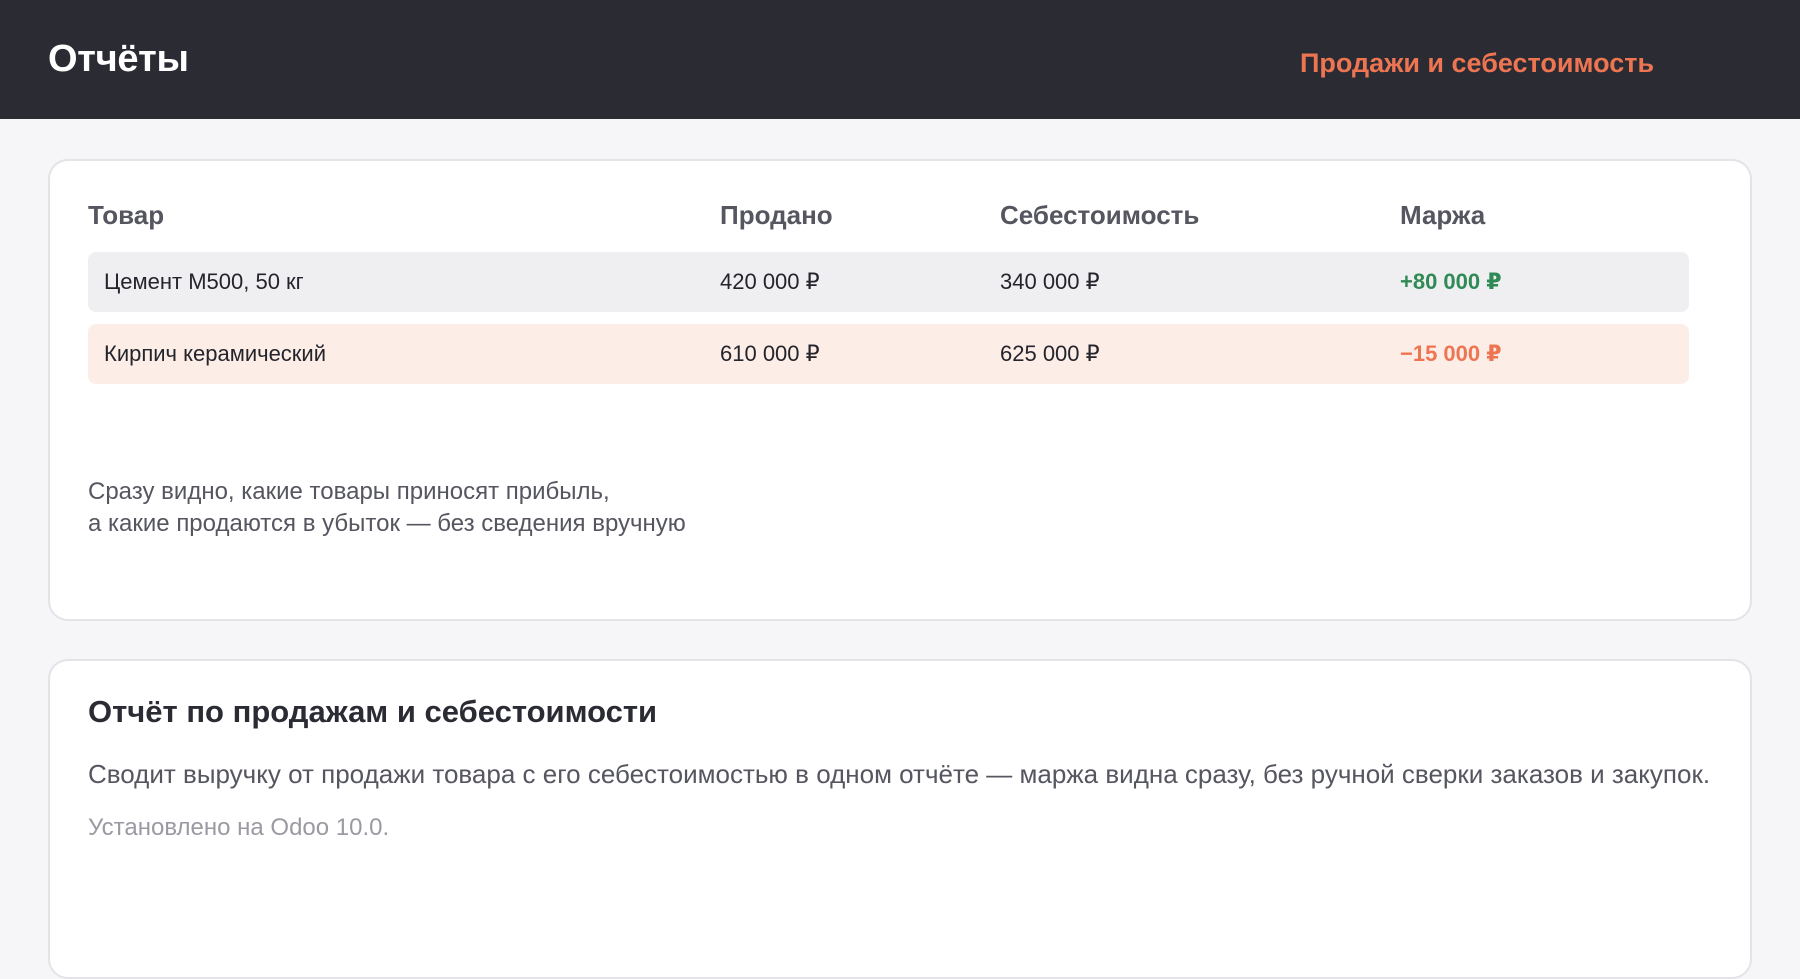 This screenshot has width=1800, height=979. Describe the element at coordinates (770, 353) in the screenshot. I see `sold-amount: 610 000 ₽` at that location.